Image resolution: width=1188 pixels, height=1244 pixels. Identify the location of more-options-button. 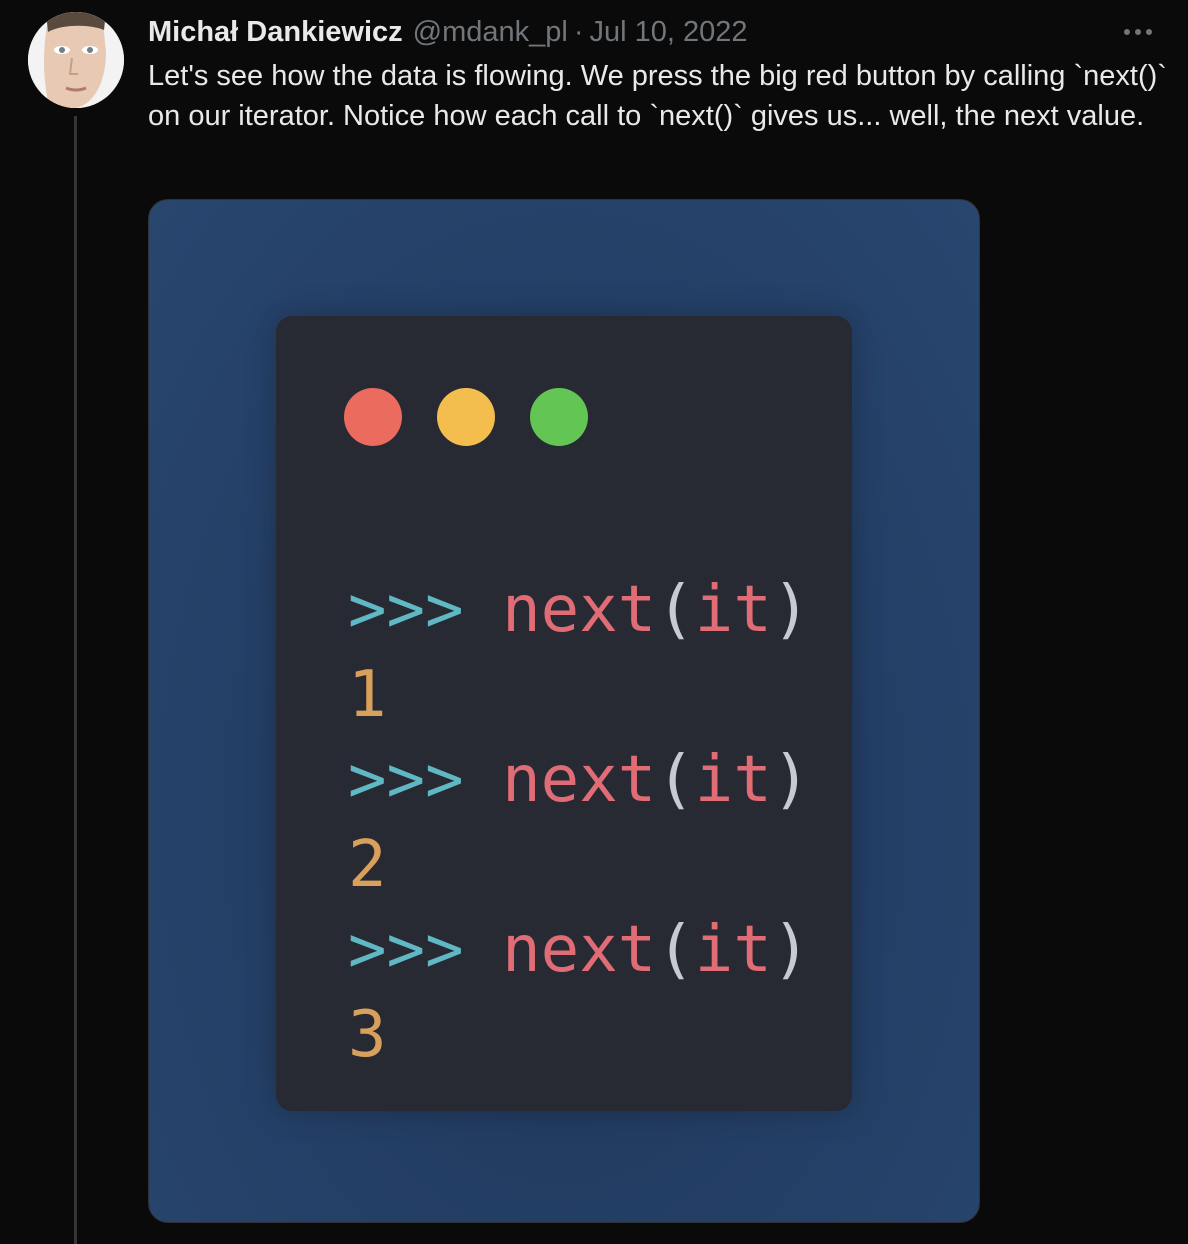
(1138, 32).